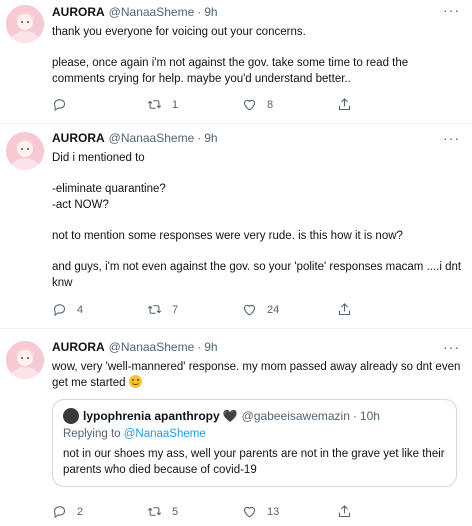  What do you see at coordinates (194, 309) in the screenshot?
I see `retweet-button: 7` at bounding box center [194, 309].